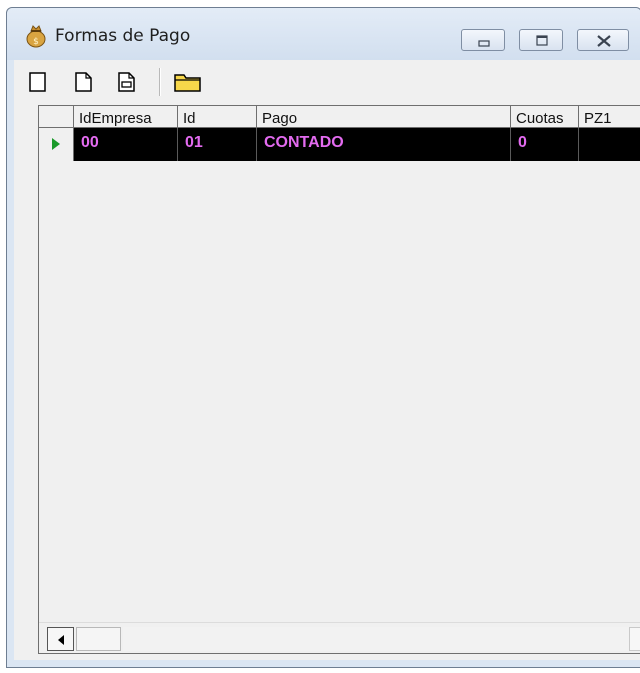 The width and height of the screenshot is (640, 673). Describe the element at coordinates (98, 639) in the screenshot. I see `scroll-thumb` at that location.